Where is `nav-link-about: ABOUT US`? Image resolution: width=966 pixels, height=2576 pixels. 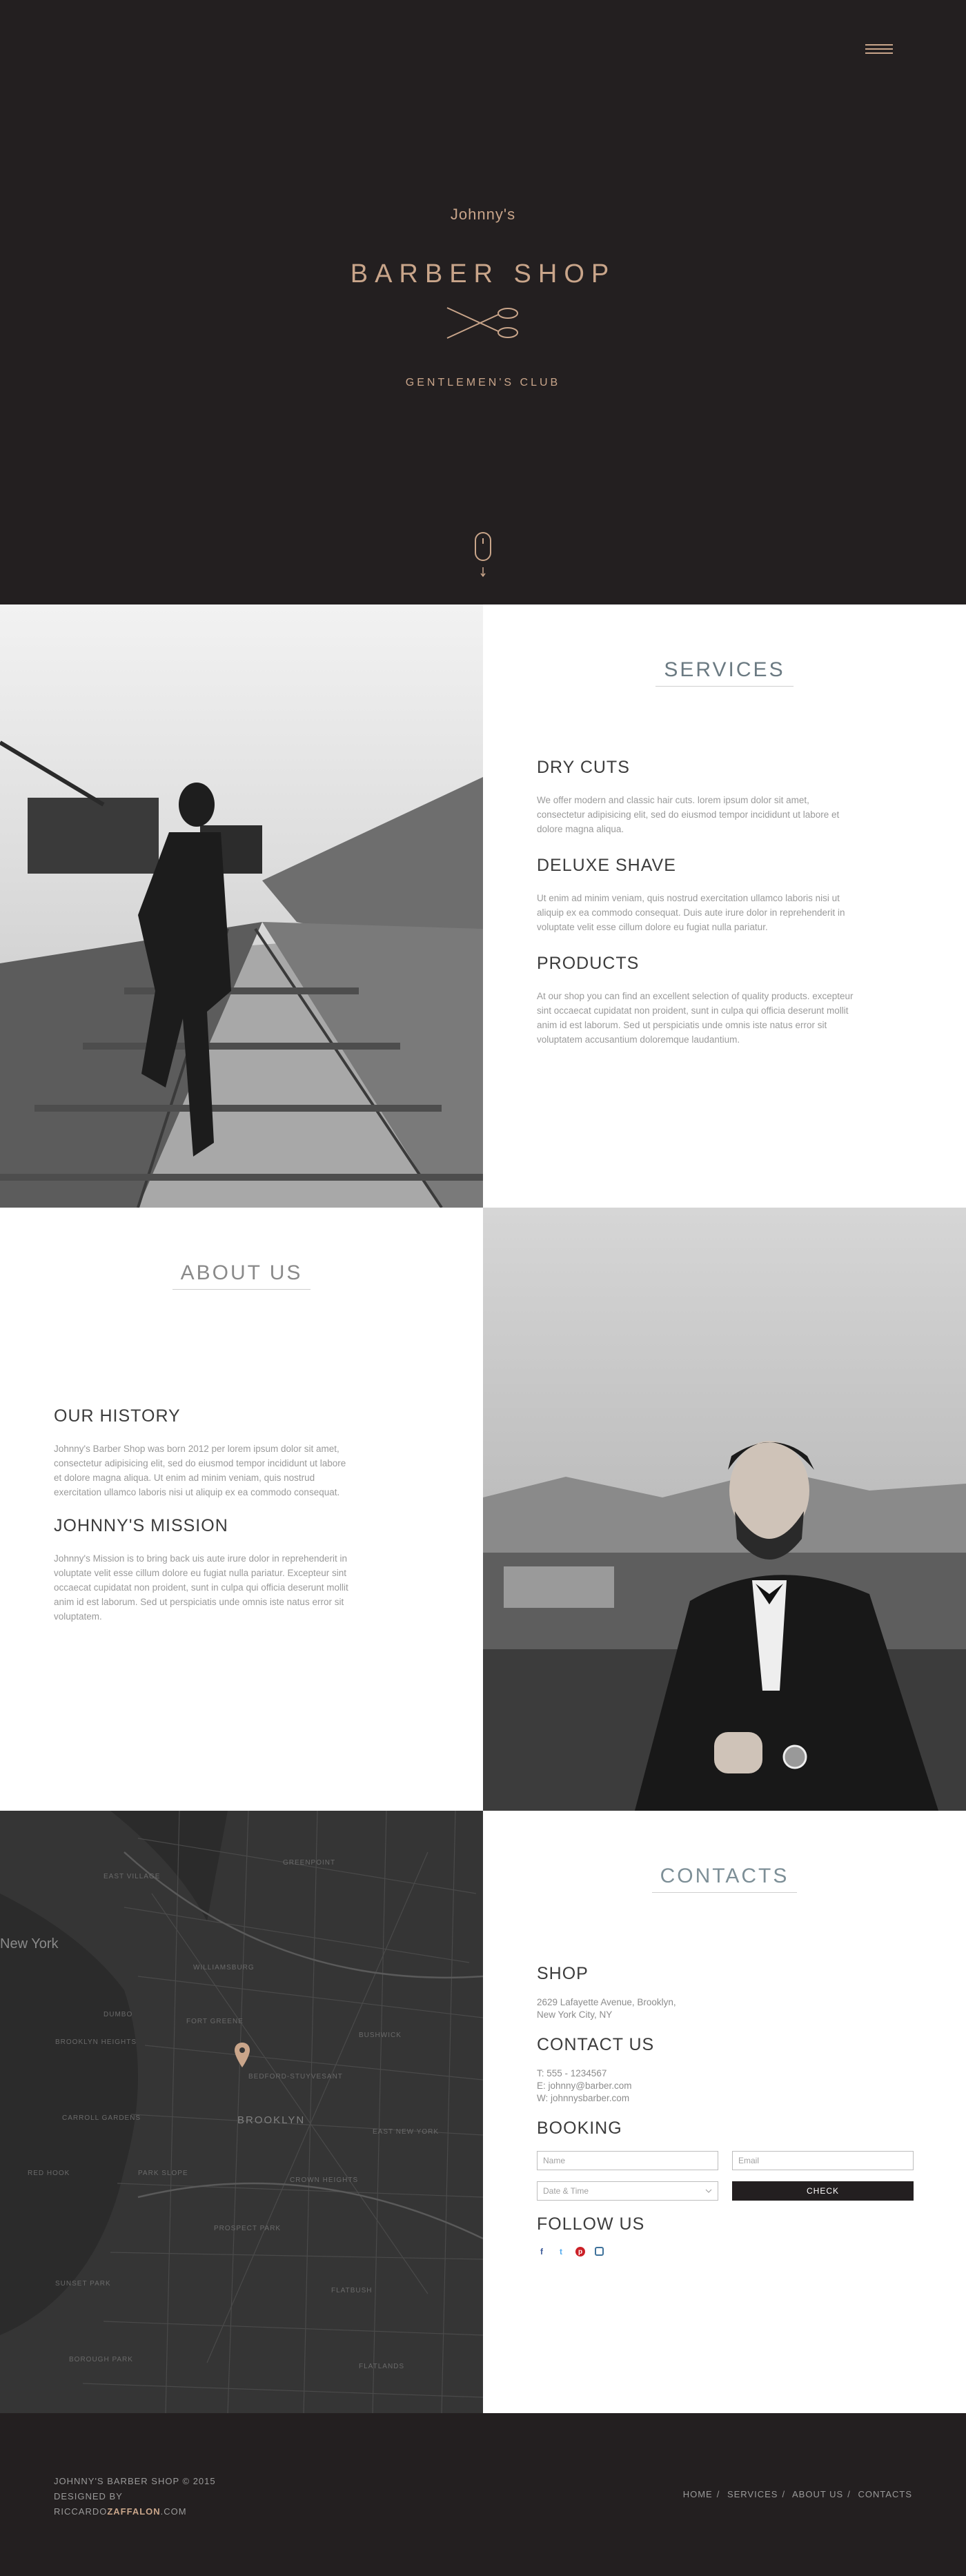
nav-link-about: ABOUT US is located at coordinates (817, 2494).